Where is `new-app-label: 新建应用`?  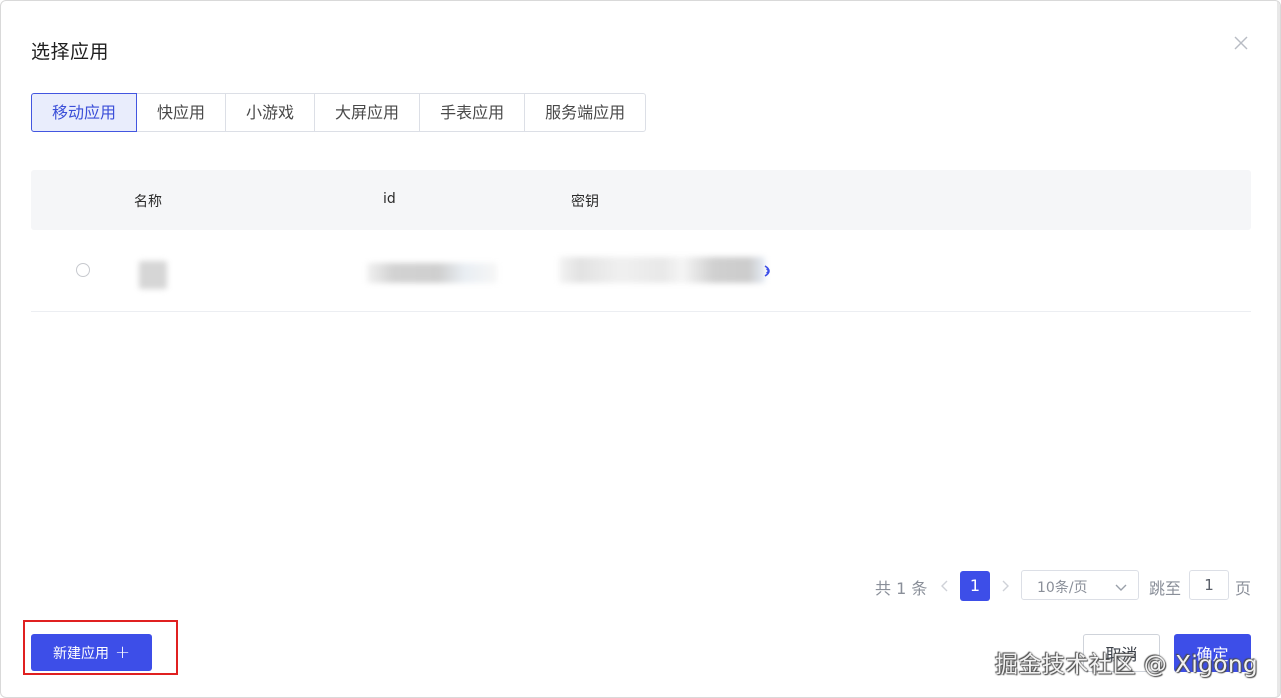 new-app-label: 新建应用 is located at coordinates (80, 653).